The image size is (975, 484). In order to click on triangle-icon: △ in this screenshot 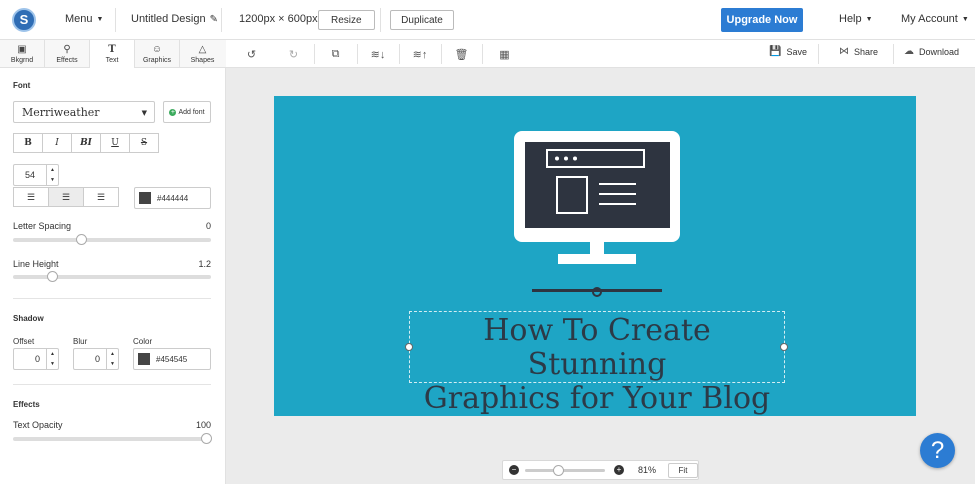, I will do `click(202, 49)`.